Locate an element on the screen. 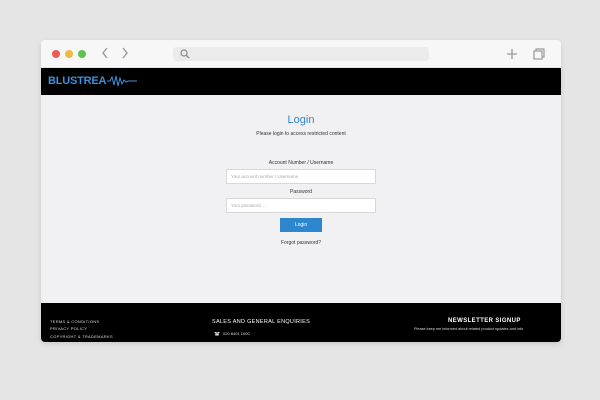 This screenshot has width=600, height=400. phone-icon is located at coordinates (217, 334).